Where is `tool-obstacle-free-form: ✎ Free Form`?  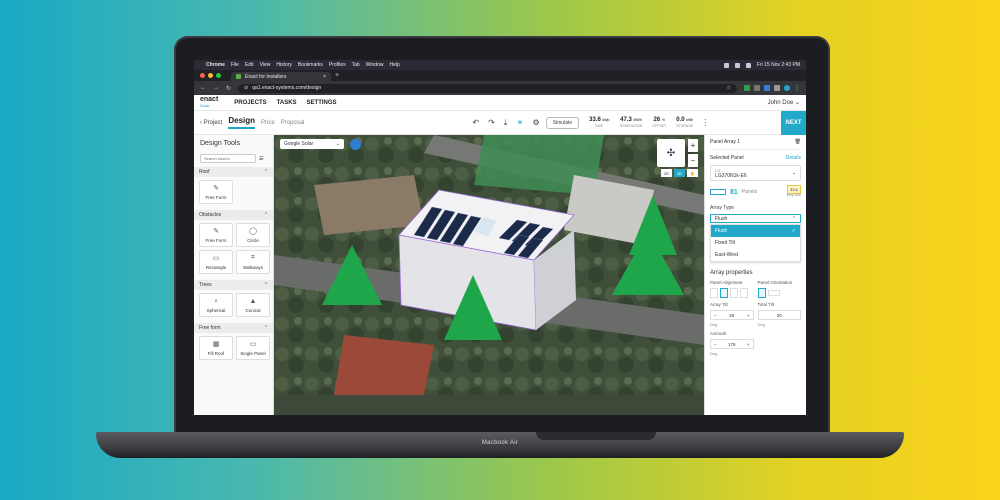
tool-obstacle-free-form: ✎ Free Form is located at coordinates (216, 235).